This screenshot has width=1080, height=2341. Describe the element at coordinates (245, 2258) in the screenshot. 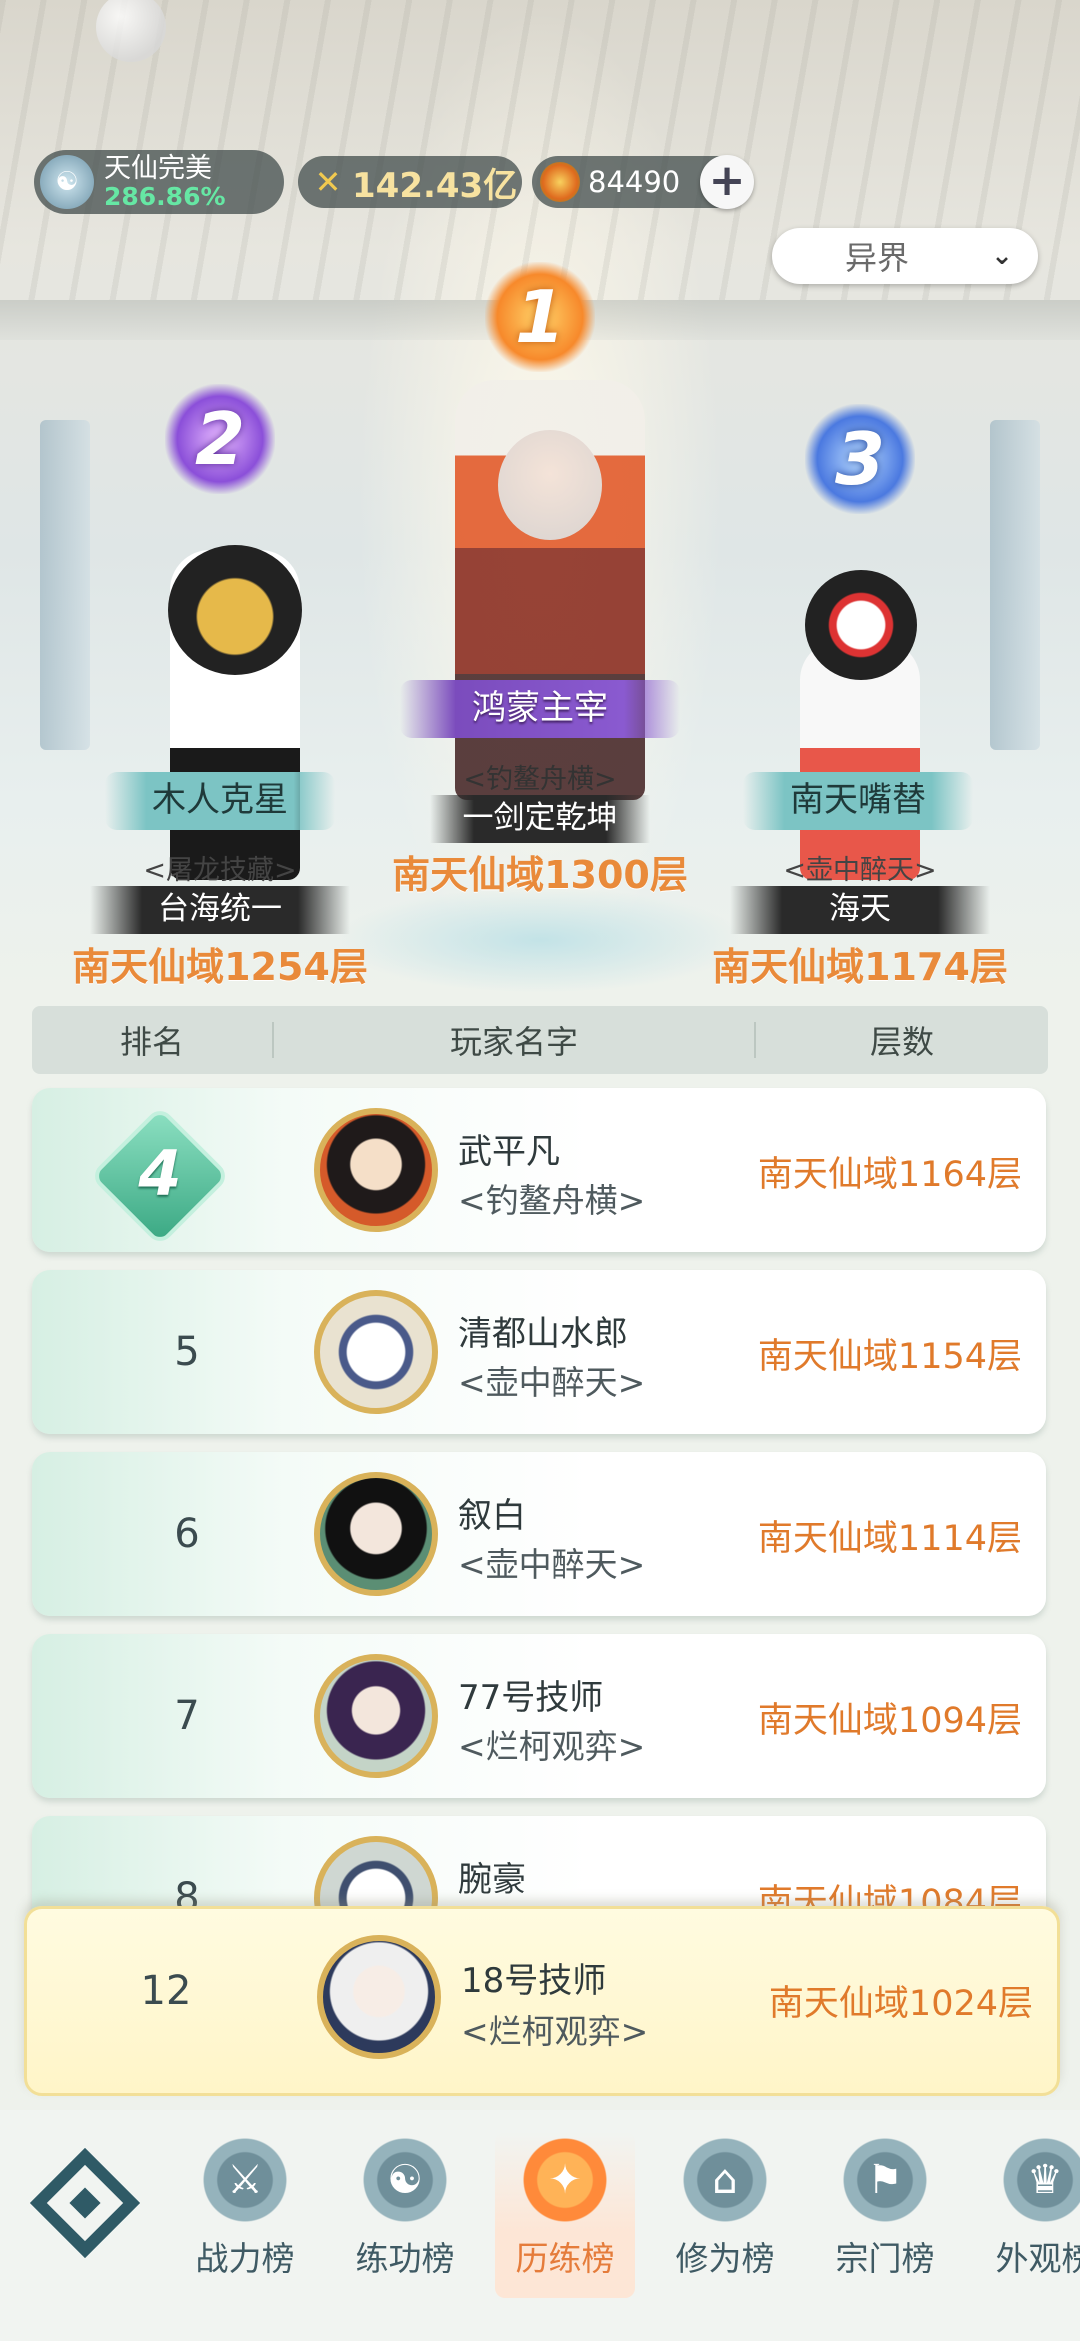

I see `tab-label: 战力榜` at that location.